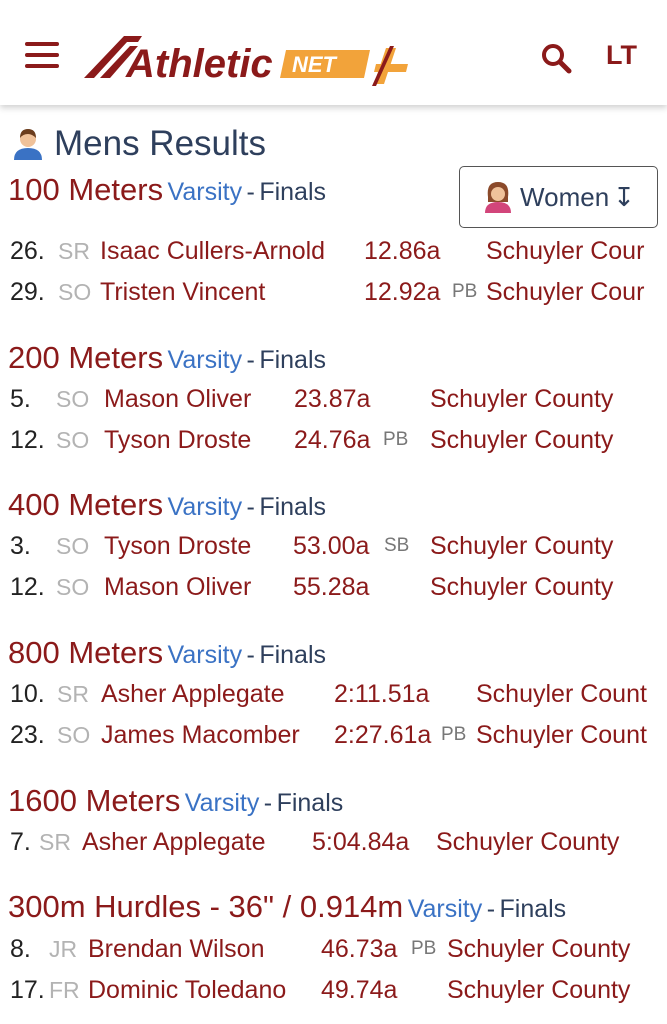 This screenshot has height=1024, width=667. What do you see at coordinates (20, 546) in the screenshot?
I see `result-place: 3.` at bounding box center [20, 546].